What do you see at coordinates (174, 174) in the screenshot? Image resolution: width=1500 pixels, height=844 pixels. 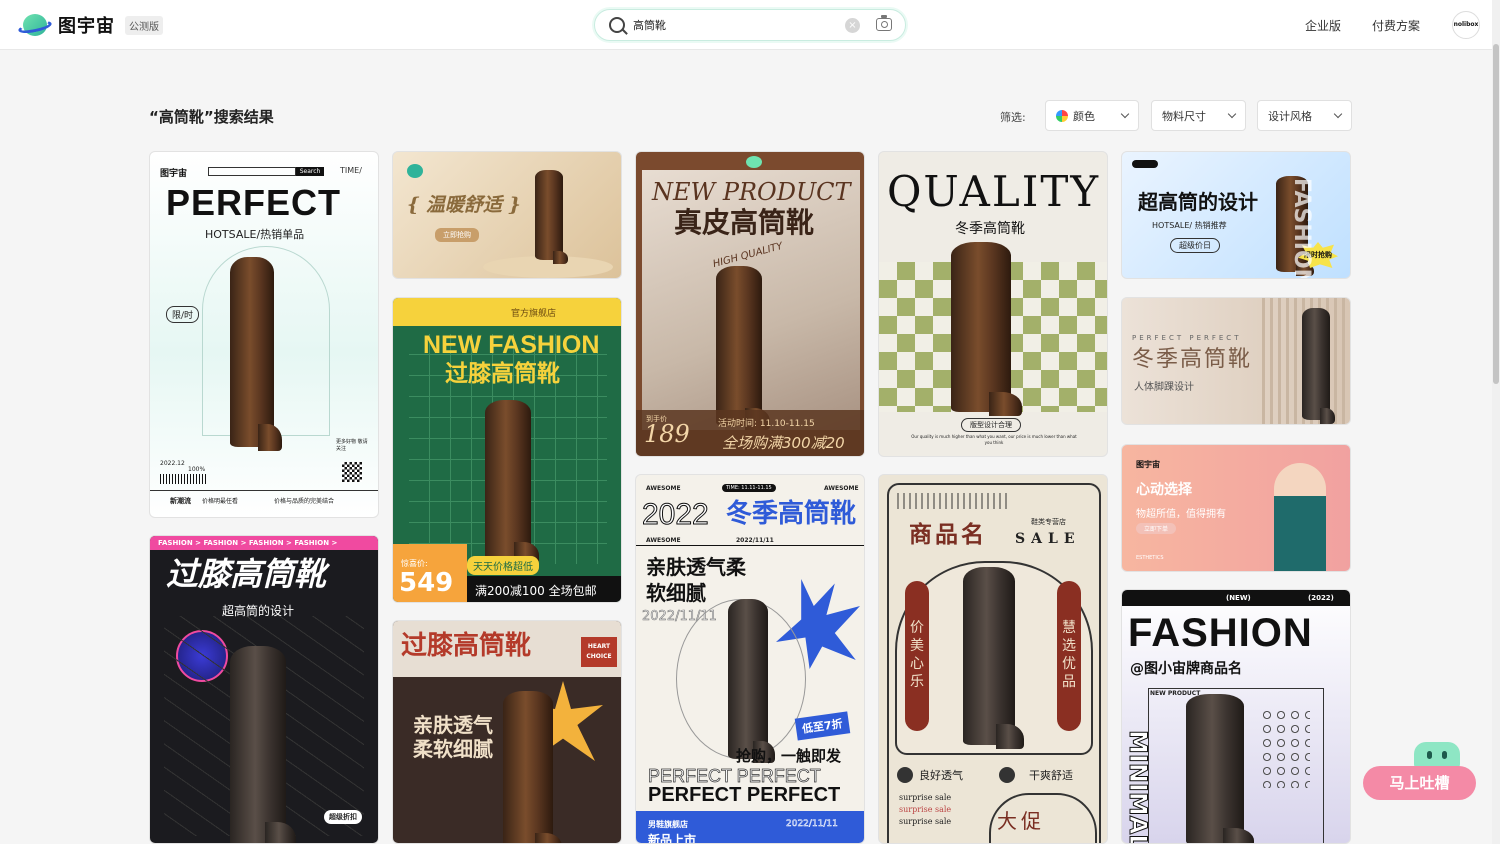 I see `card-brand: 图宇宙` at bounding box center [174, 174].